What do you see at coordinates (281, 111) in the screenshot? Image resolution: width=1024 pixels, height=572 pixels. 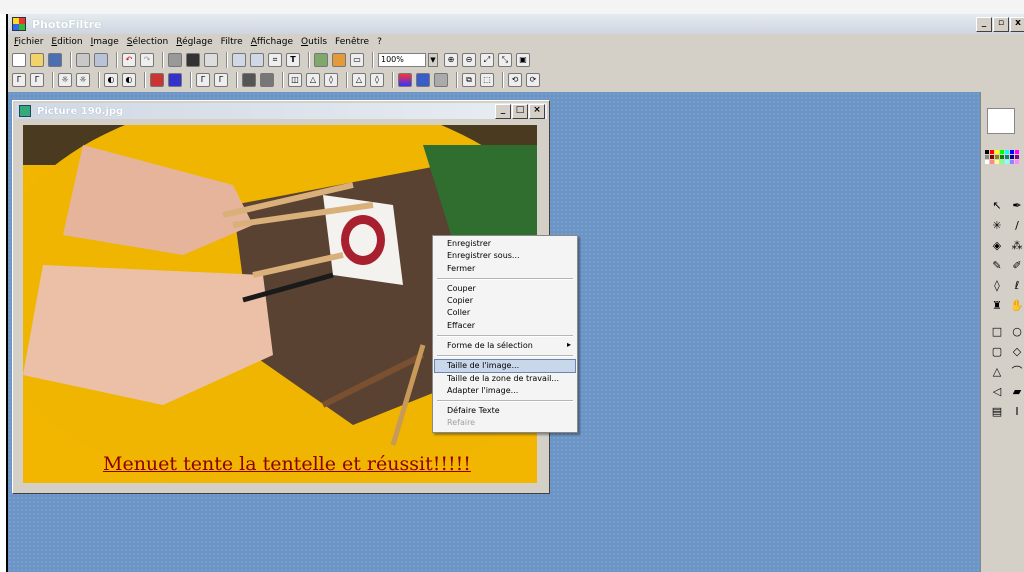 I see `image-window-titlebar: Picture 190.jpg _ □ ×` at bounding box center [281, 111].